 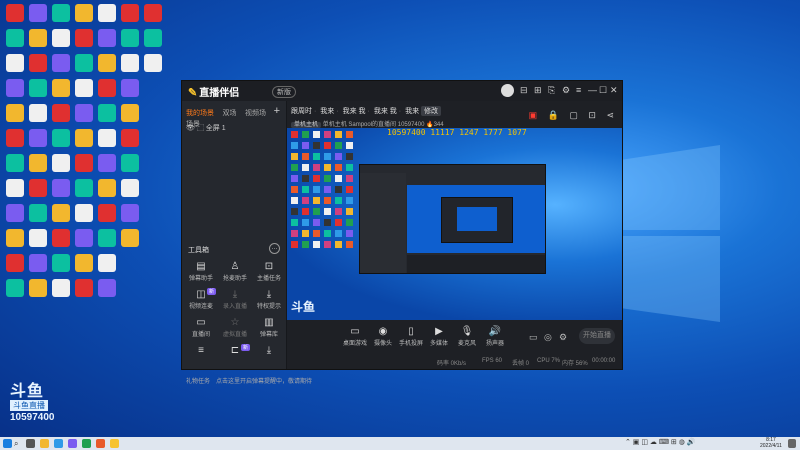 I want to click on tool-8: ▥ 弹幕库, so click(x=269, y=330).